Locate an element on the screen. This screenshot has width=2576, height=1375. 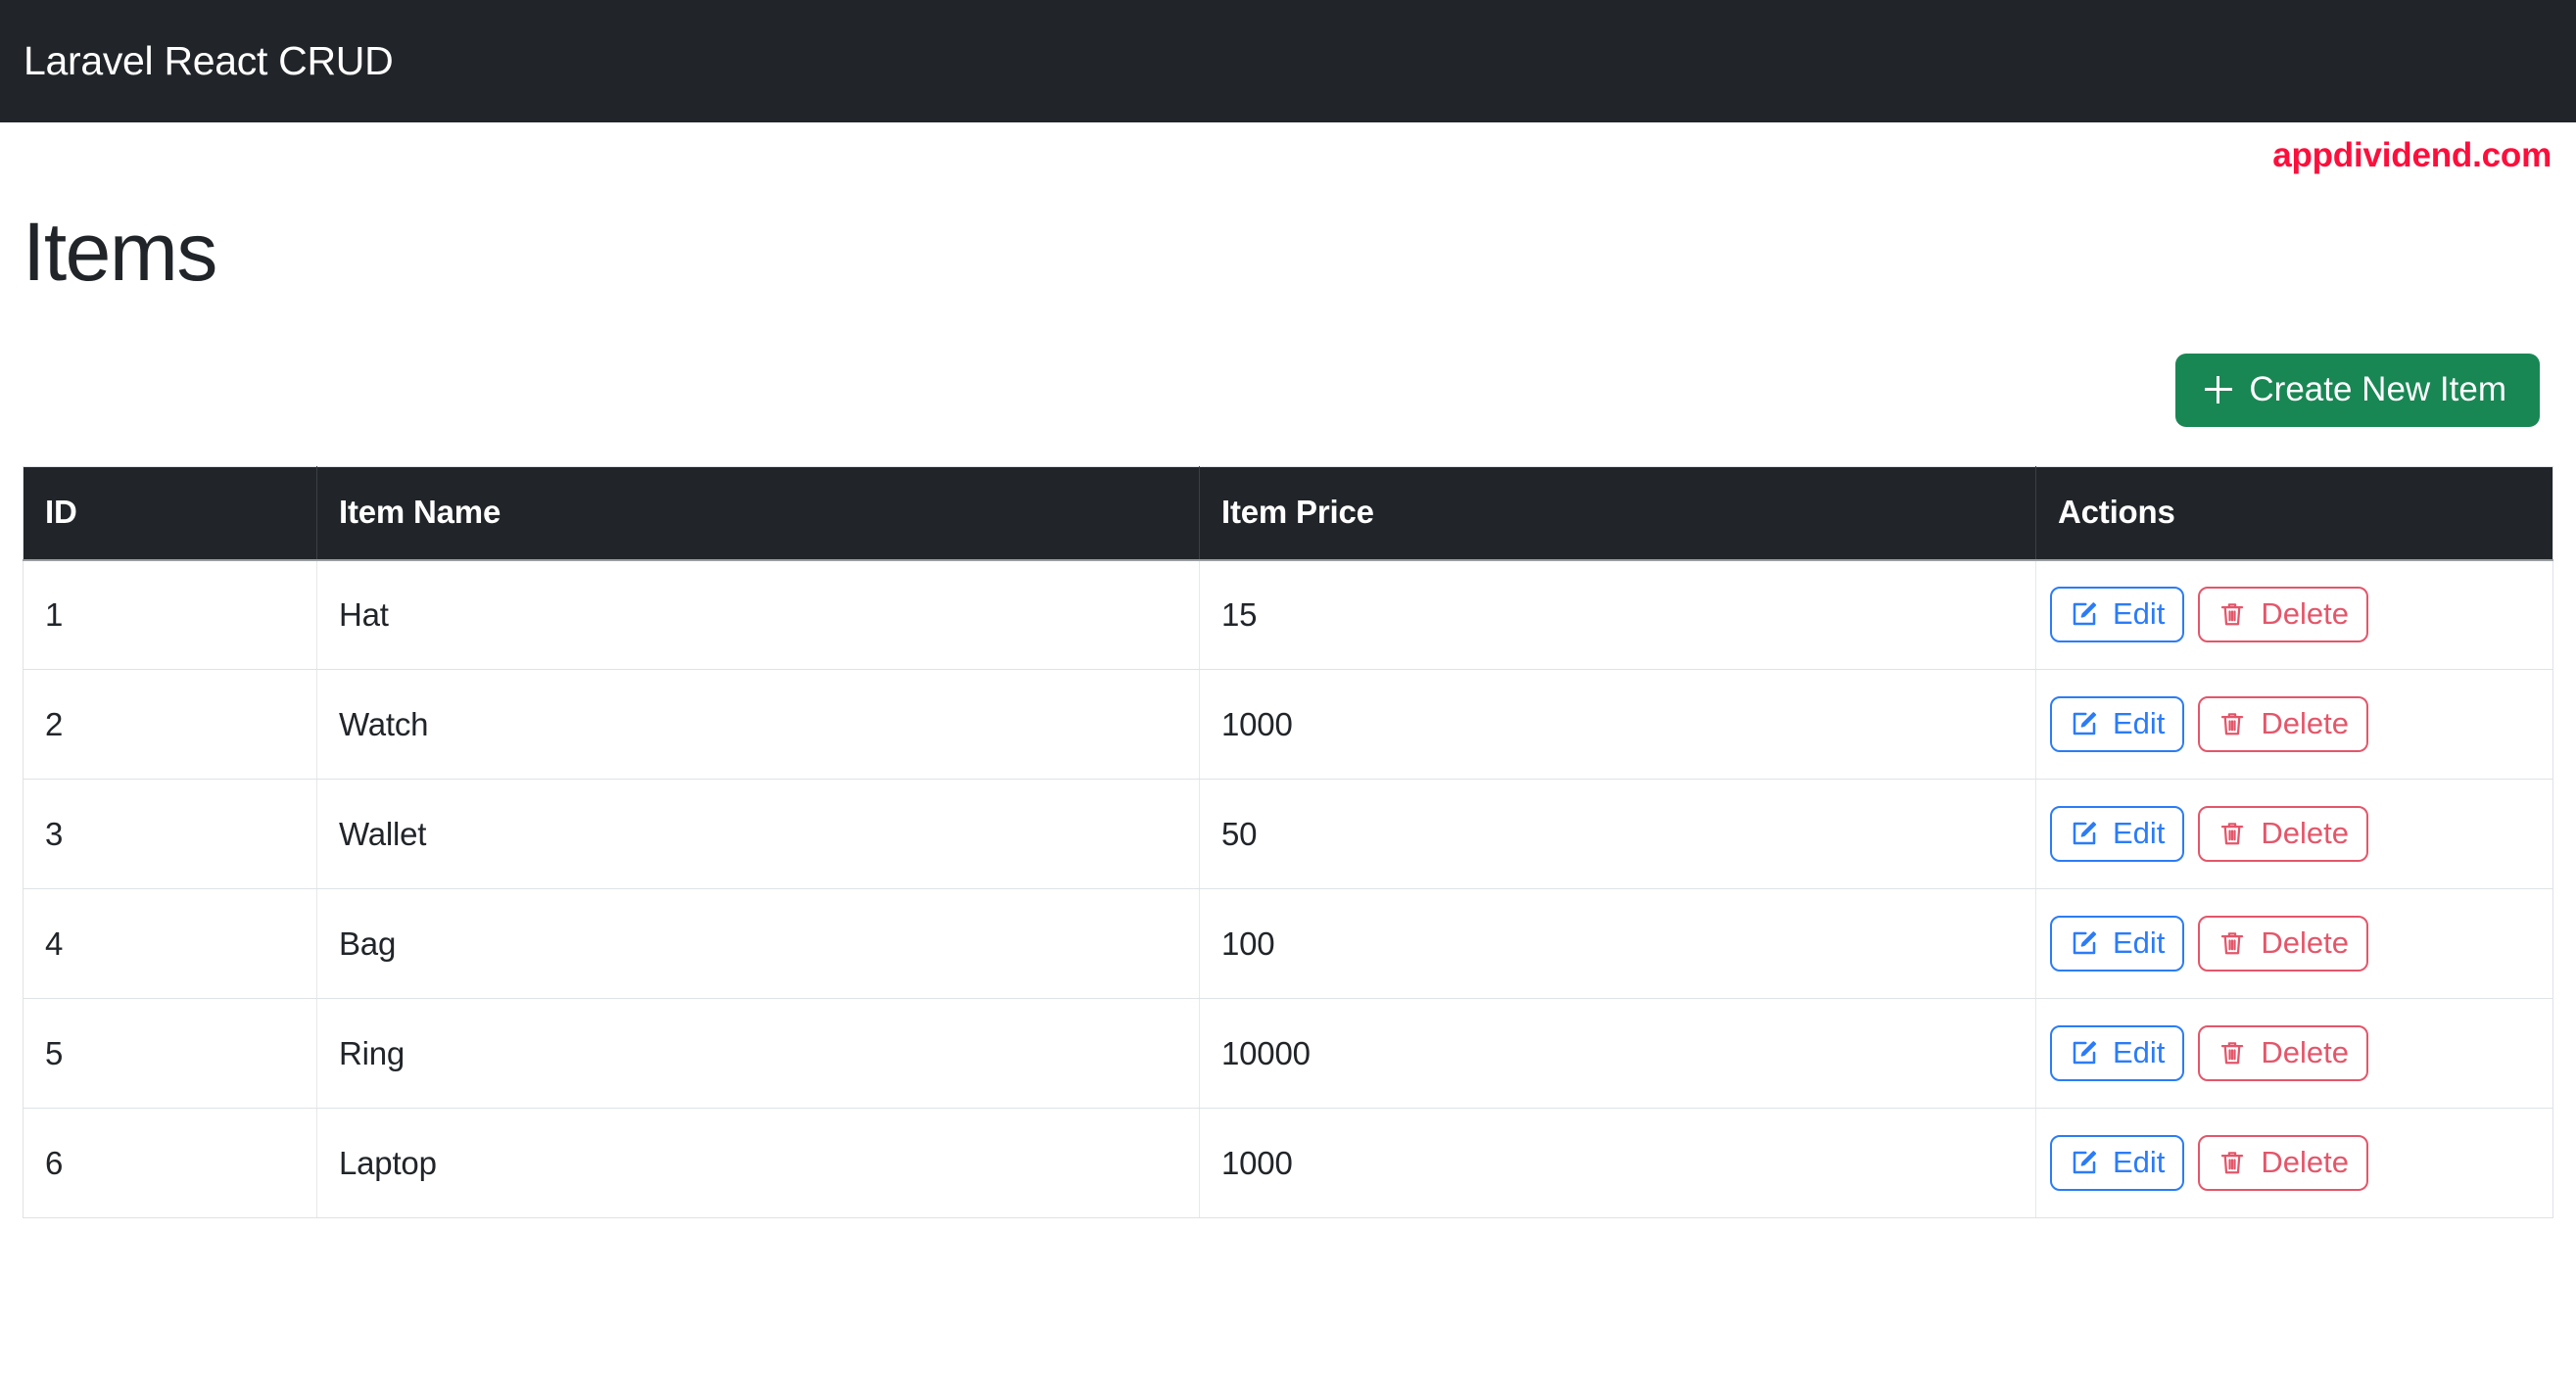
cell-id: 5 is located at coordinates (170, 1054).